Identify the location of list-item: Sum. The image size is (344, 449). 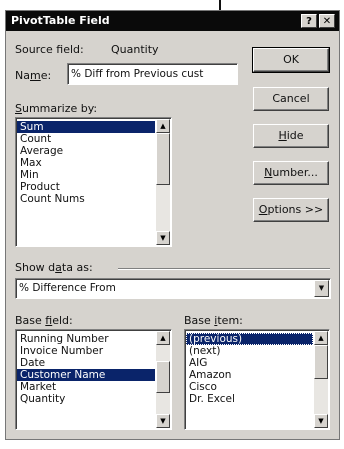
(86, 127).